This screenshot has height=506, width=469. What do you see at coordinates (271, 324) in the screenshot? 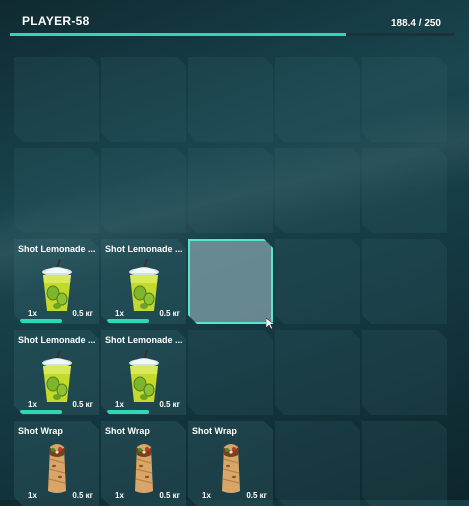
I see `mouse-cursor-icon` at bounding box center [271, 324].